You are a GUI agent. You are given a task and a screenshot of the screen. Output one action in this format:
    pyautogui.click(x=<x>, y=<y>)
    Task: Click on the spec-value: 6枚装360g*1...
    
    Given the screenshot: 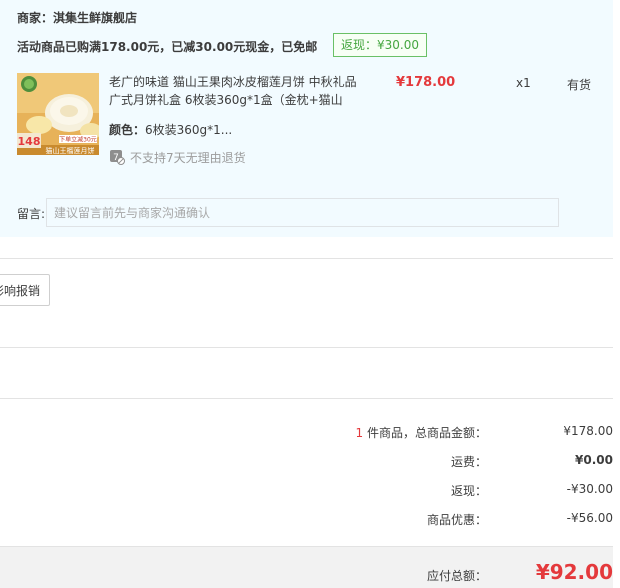 What is the action you would take?
    pyautogui.click(x=189, y=130)
    